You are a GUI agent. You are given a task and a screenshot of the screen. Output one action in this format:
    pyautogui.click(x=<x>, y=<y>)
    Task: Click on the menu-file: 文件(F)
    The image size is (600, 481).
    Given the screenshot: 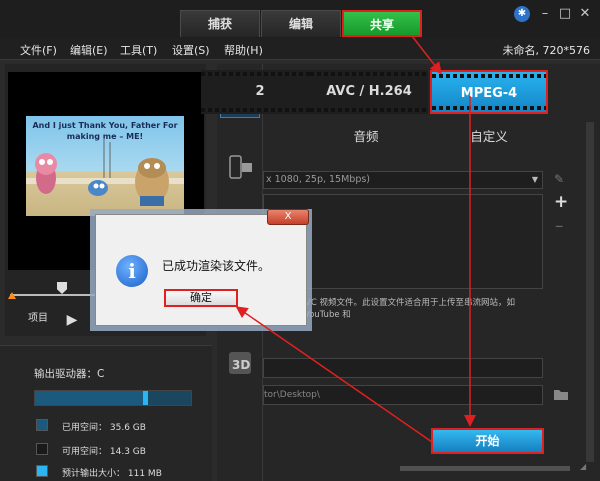 What is the action you would take?
    pyautogui.click(x=38, y=50)
    